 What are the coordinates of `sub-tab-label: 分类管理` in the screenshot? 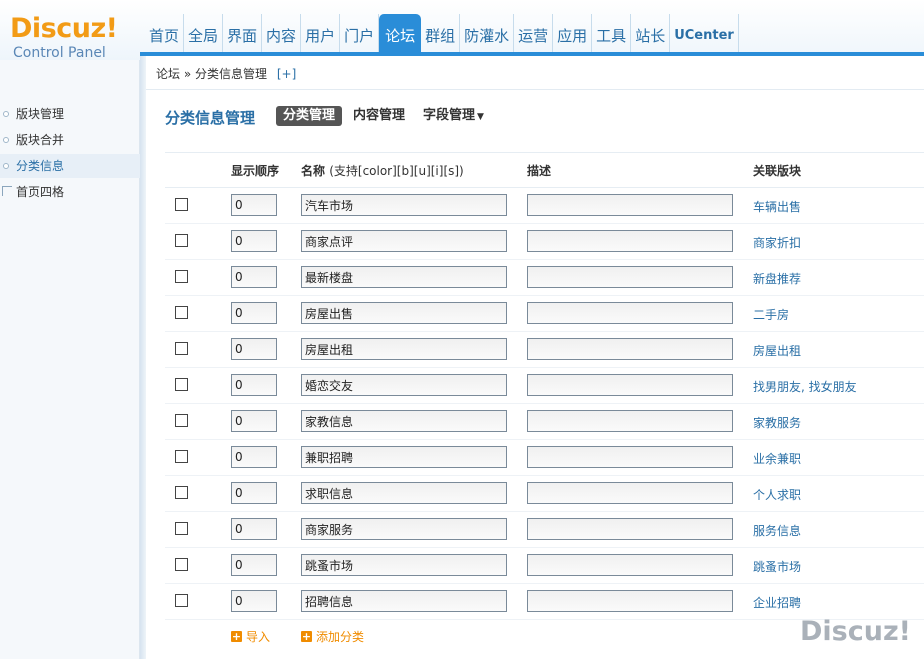 It's located at (309, 115).